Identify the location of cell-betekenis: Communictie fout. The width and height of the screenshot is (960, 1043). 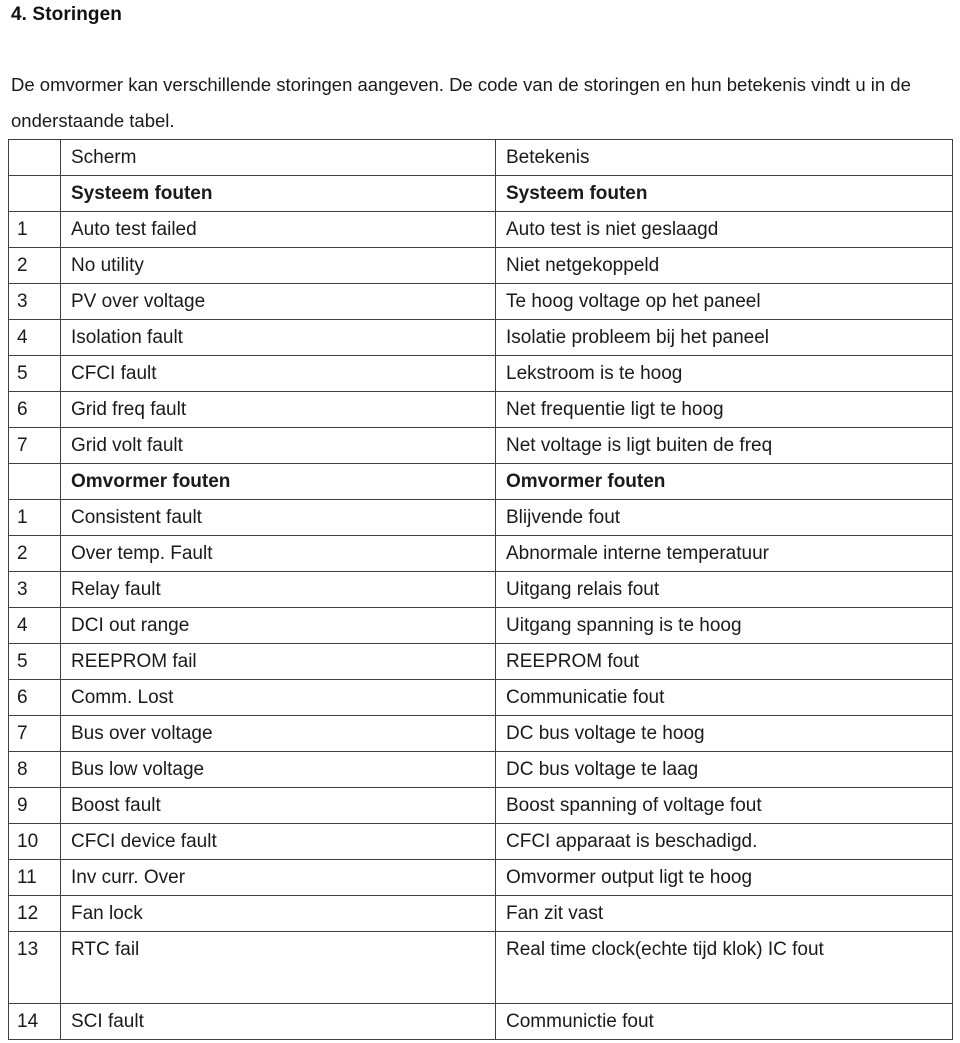
(724, 1021).